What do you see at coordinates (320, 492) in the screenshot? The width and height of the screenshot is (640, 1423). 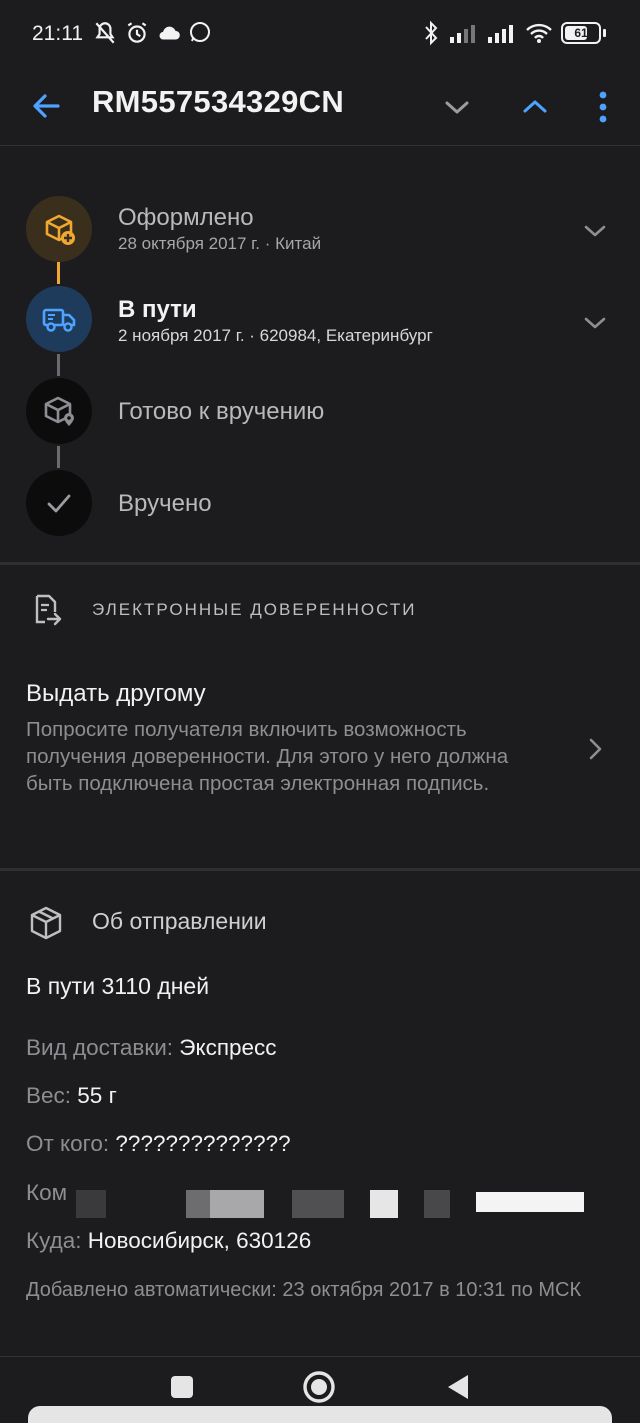 I see `timeline-step-delivered: Вручено` at bounding box center [320, 492].